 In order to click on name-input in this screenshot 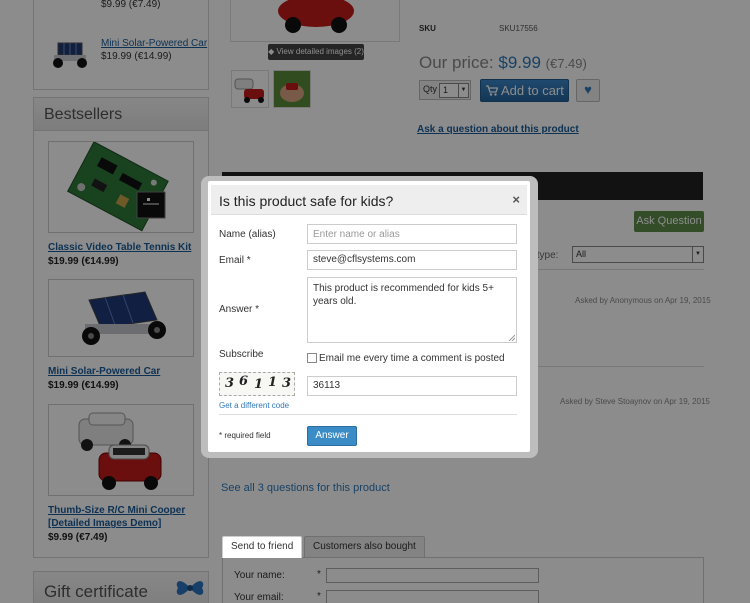, I will do `click(412, 234)`.